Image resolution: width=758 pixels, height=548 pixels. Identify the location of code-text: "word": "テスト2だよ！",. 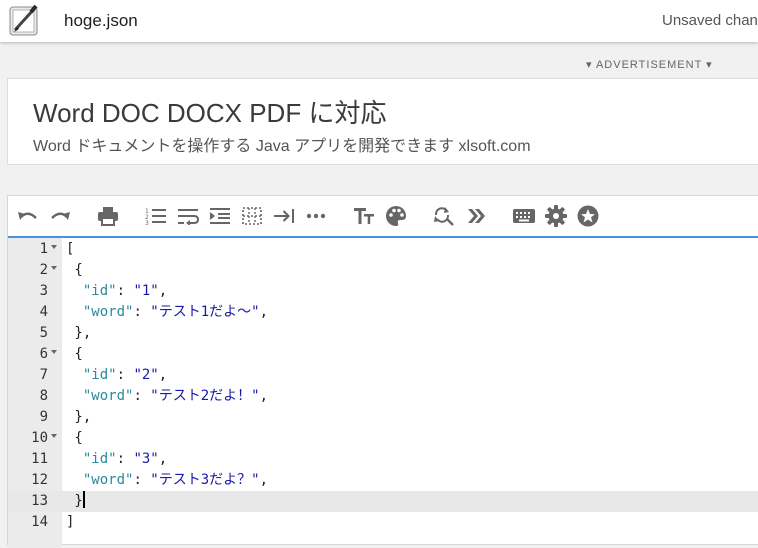
(167, 396).